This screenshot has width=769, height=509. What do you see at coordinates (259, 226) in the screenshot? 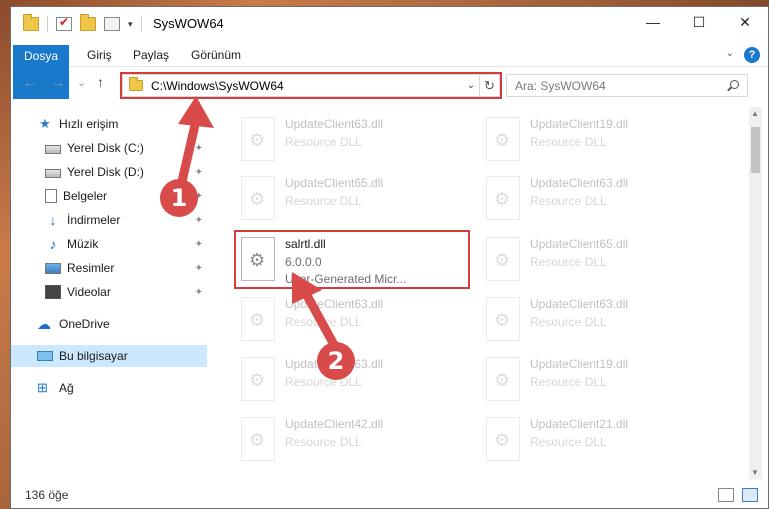
I see `annotation-arrows` at bounding box center [259, 226].